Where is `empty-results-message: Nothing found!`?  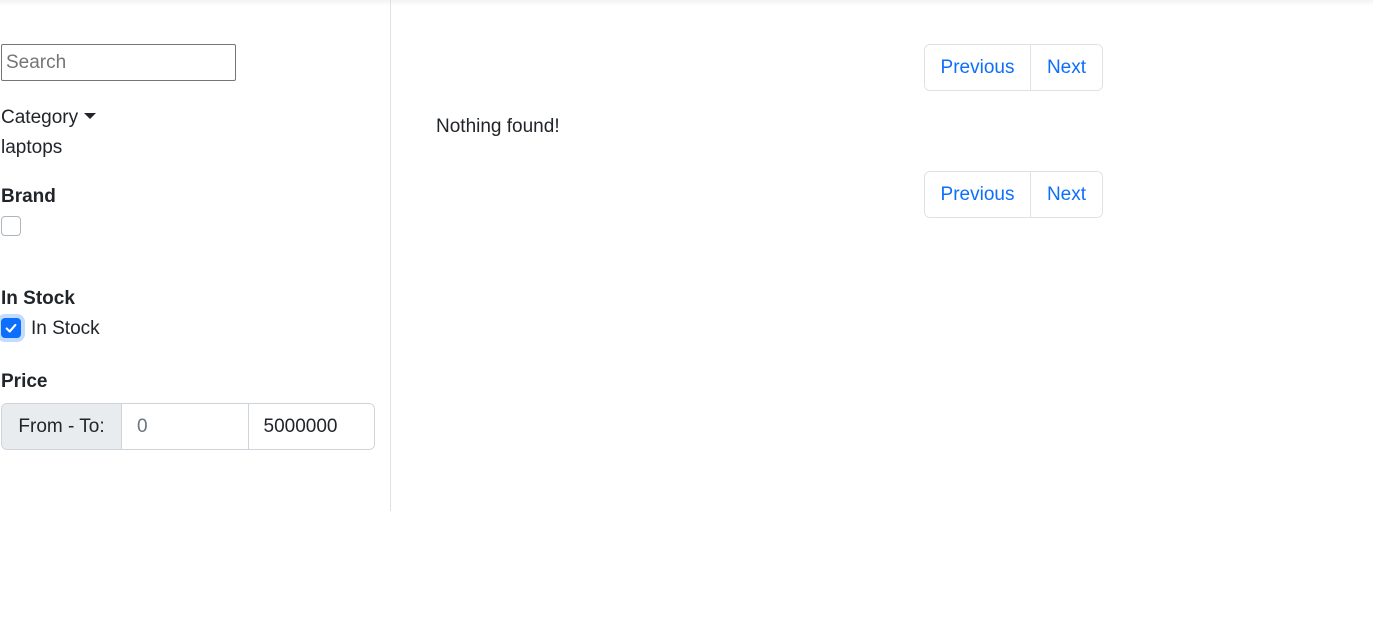 empty-results-message: Nothing found! is located at coordinates (498, 126).